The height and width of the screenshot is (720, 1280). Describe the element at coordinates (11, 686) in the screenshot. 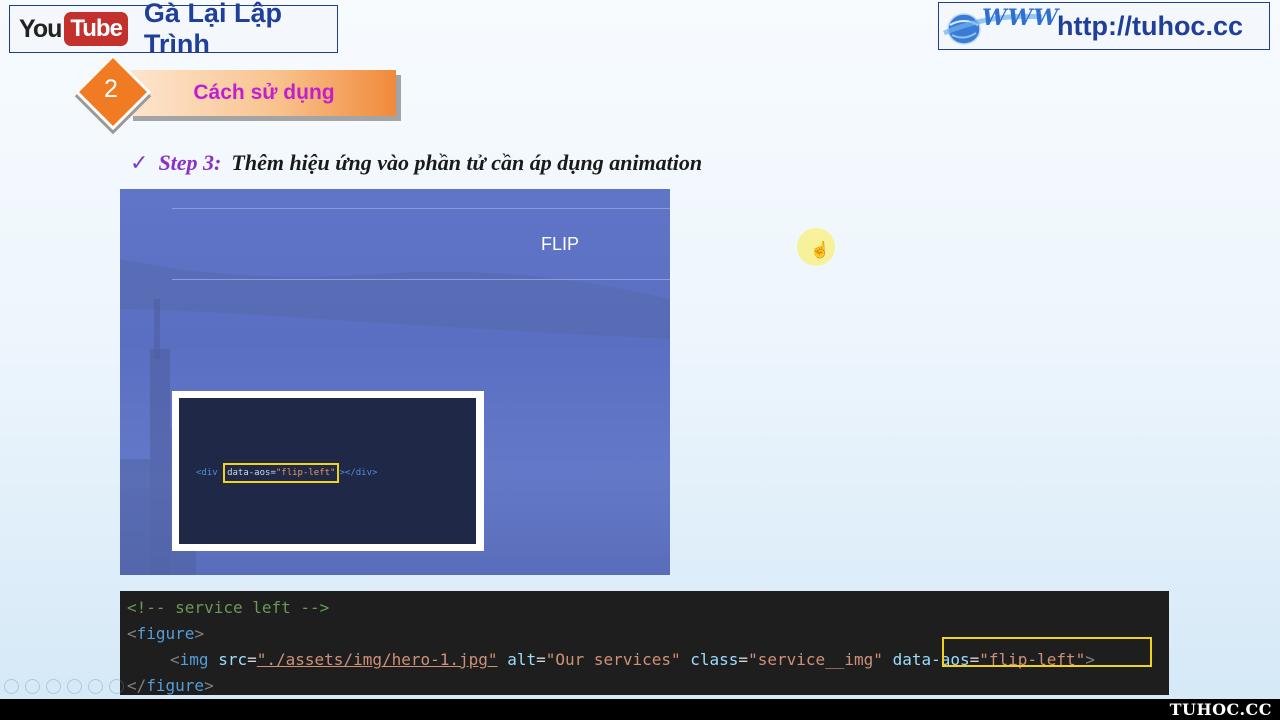

I see `prev-icon` at that location.